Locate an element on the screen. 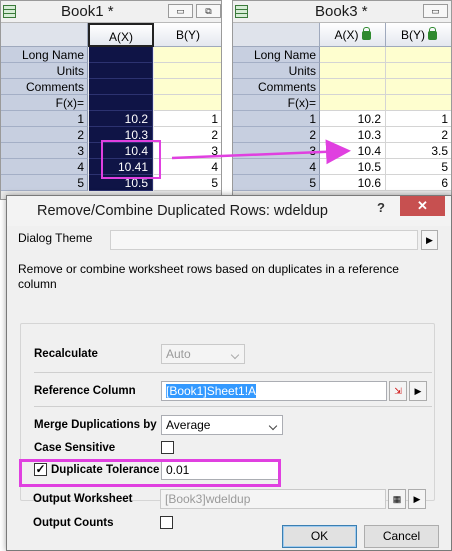 The image size is (452, 551). merge-duplications-label: Merge Duplications by is located at coordinates (95, 425).